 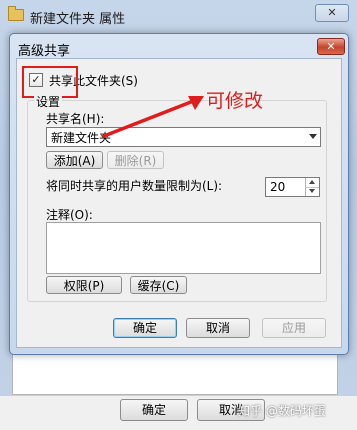 What do you see at coordinates (183, 248) in the screenshot?
I see `comment-textarea` at bounding box center [183, 248].